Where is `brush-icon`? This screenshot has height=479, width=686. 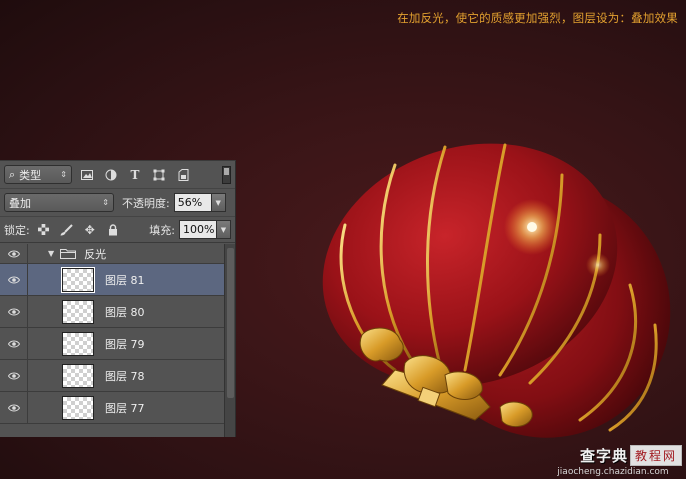 brush-icon is located at coordinates (67, 230).